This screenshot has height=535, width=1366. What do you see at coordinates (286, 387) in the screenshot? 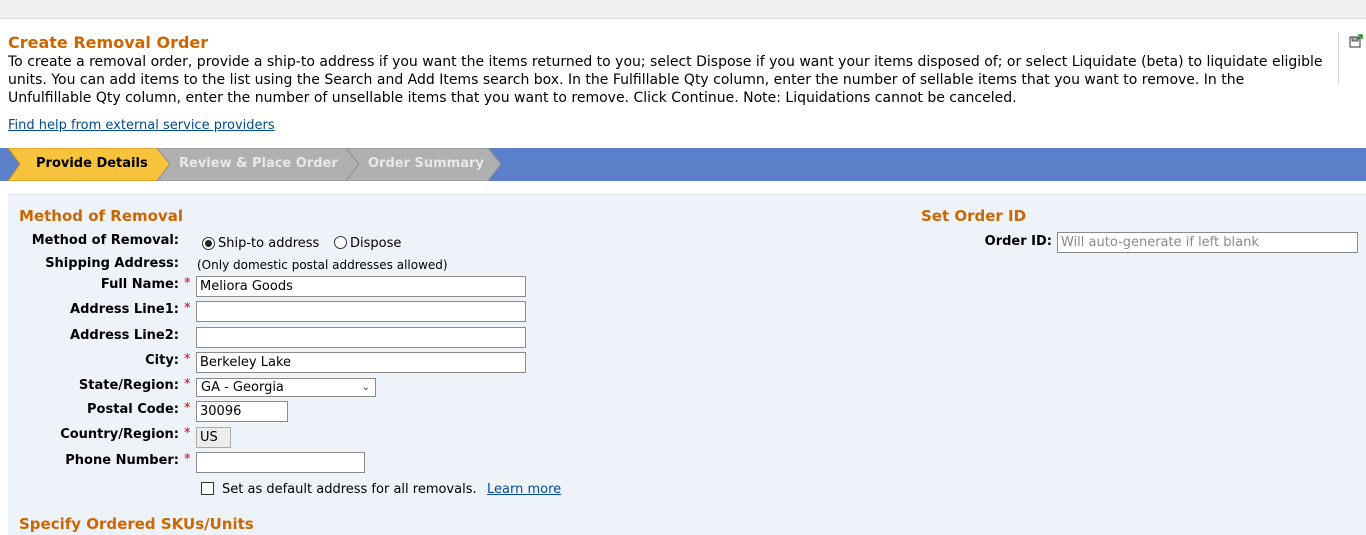
I see `state-region-select: GA - Georgia ⌄` at bounding box center [286, 387].